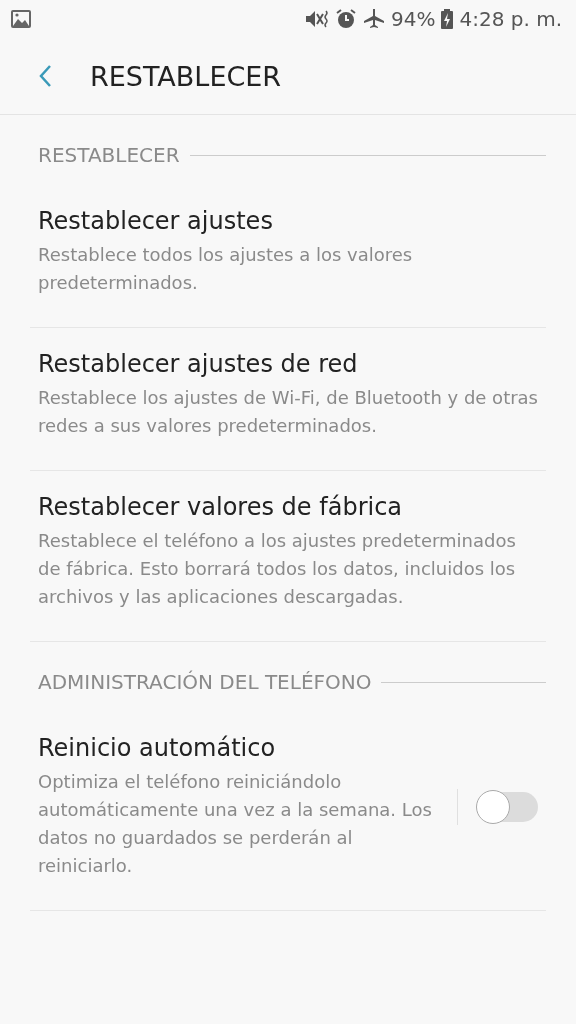 This screenshot has width=576, height=1024. Describe the element at coordinates (288, 221) in the screenshot. I see `setting-title: Restablecer ajustes` at that location.